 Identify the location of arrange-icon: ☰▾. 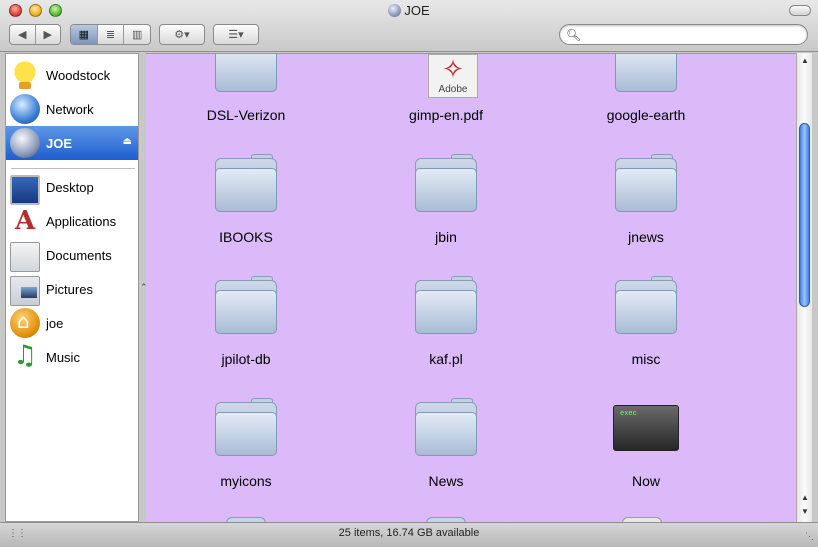
(236, 35).